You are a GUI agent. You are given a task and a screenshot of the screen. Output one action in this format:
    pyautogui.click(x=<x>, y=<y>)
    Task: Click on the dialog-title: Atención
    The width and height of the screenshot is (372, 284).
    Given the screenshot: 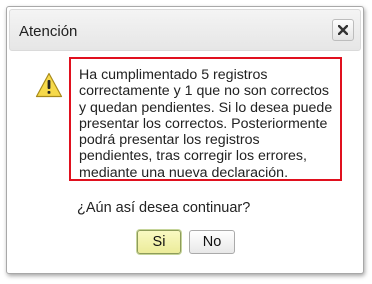 What is the action you would take?
    pyautogui.click(x=48, y=31)
    